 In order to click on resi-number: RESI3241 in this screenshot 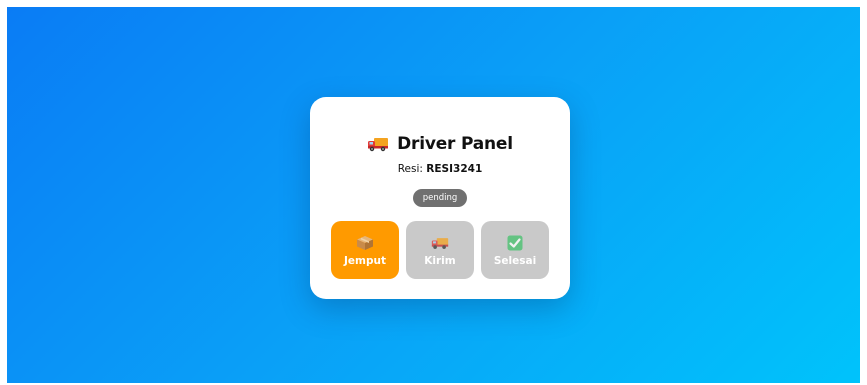, I will do `click(454, 169)`.